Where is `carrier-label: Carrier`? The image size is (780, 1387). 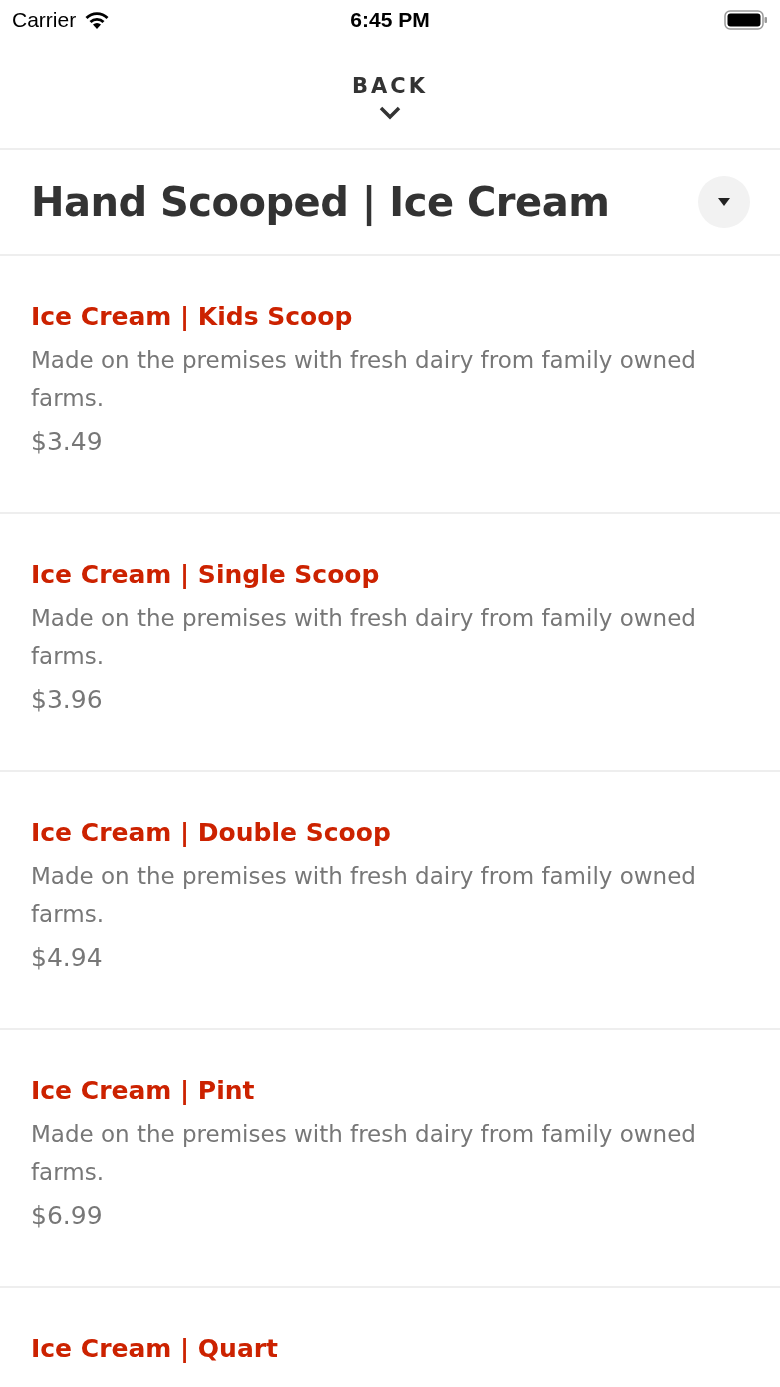 carrier-label: Carrier is located at coordinates (44, 20).